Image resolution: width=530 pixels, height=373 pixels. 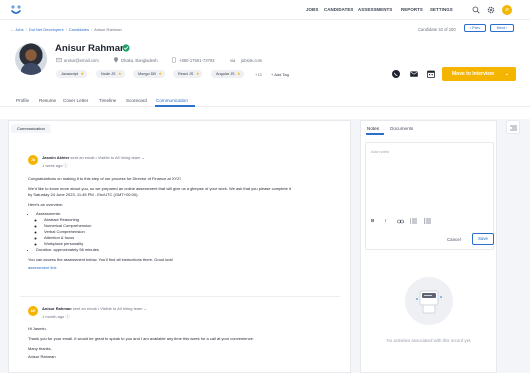 What do you see at coordinates (431, 74) in the screenshot?
I see `calendar-icon` at bounding box center [431, 74].